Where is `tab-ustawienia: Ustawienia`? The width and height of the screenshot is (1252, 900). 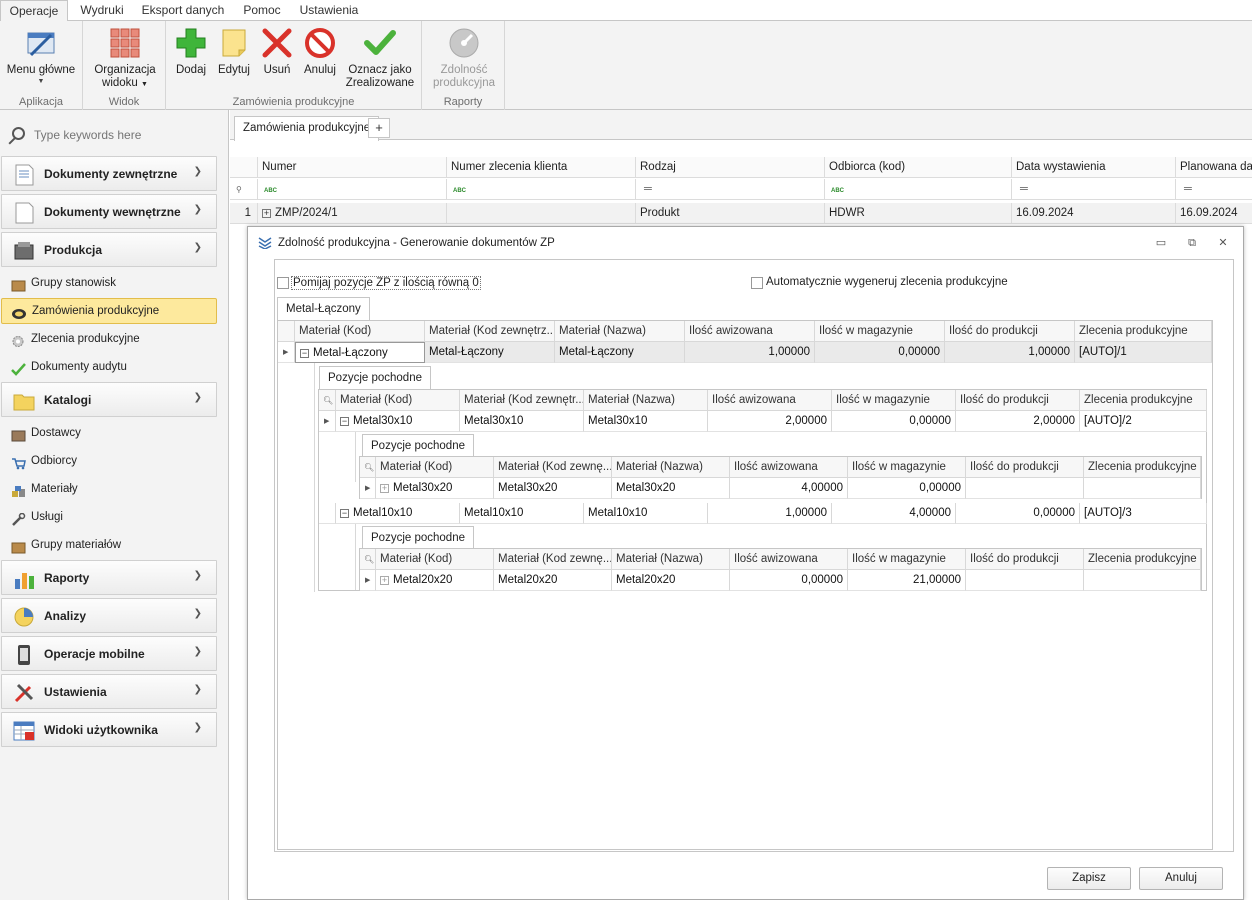
tab-ustawienia: Ustawienia is located at coordinates (329, 10).